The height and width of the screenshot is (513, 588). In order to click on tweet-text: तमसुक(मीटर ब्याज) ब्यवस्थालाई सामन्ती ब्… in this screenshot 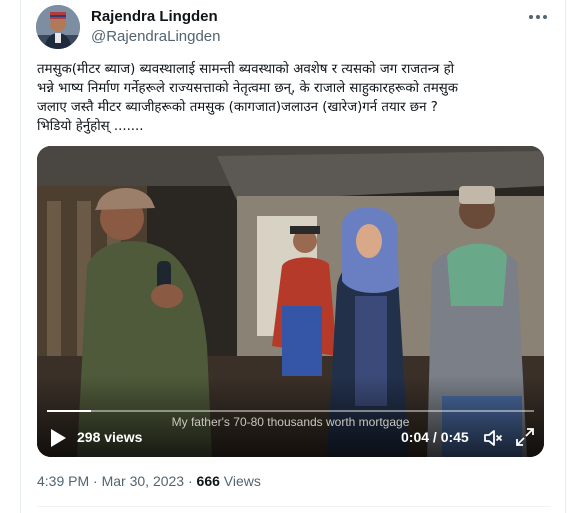, I will do `click(247, 98)`.